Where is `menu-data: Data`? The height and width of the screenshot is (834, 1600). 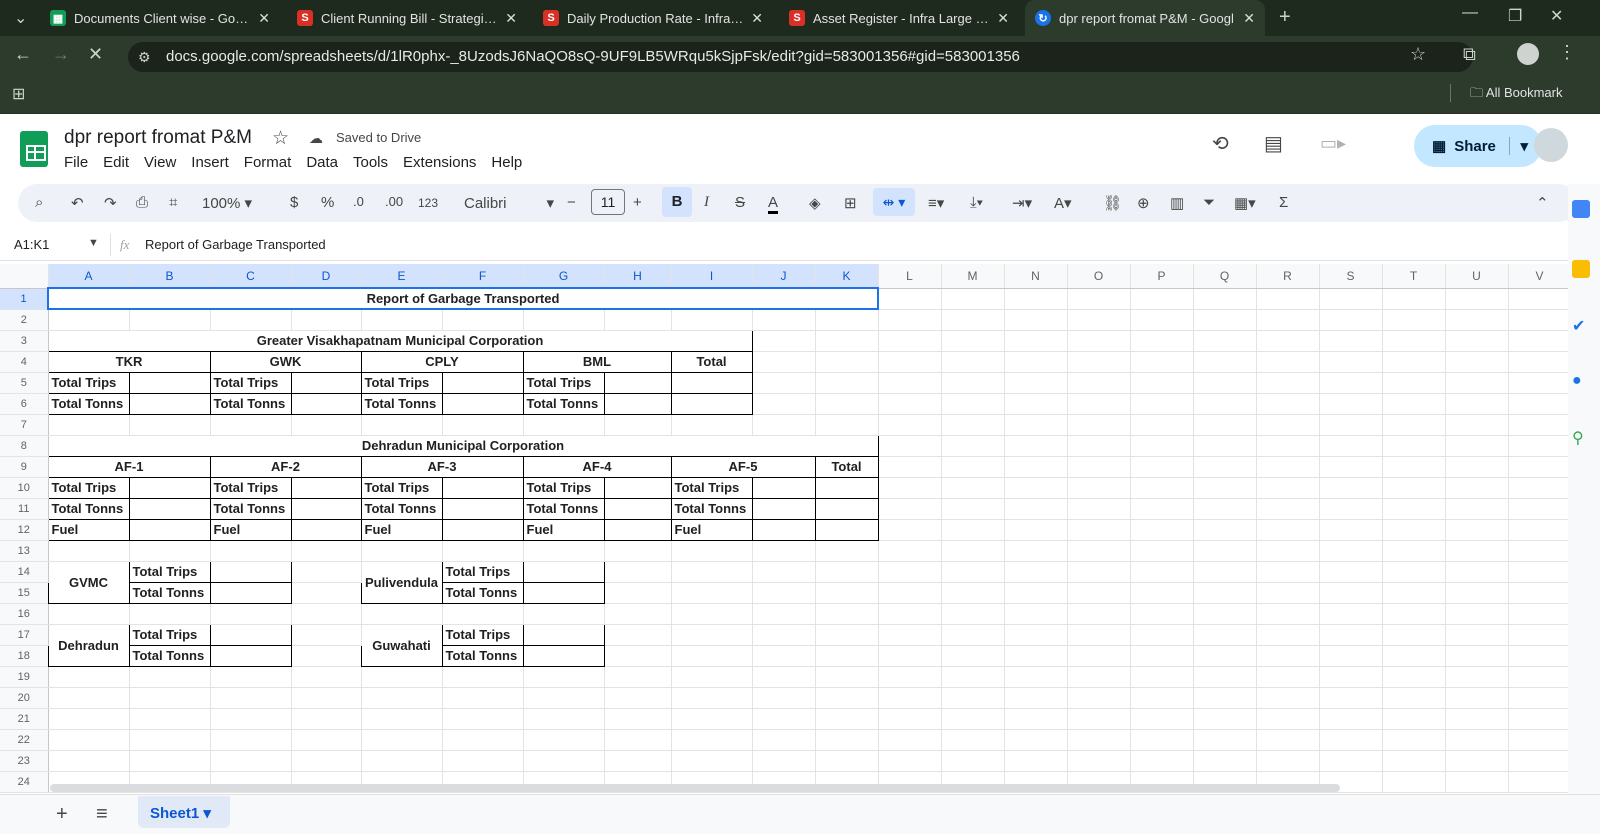 menu-data: Data is located at coordinates (322, 162).